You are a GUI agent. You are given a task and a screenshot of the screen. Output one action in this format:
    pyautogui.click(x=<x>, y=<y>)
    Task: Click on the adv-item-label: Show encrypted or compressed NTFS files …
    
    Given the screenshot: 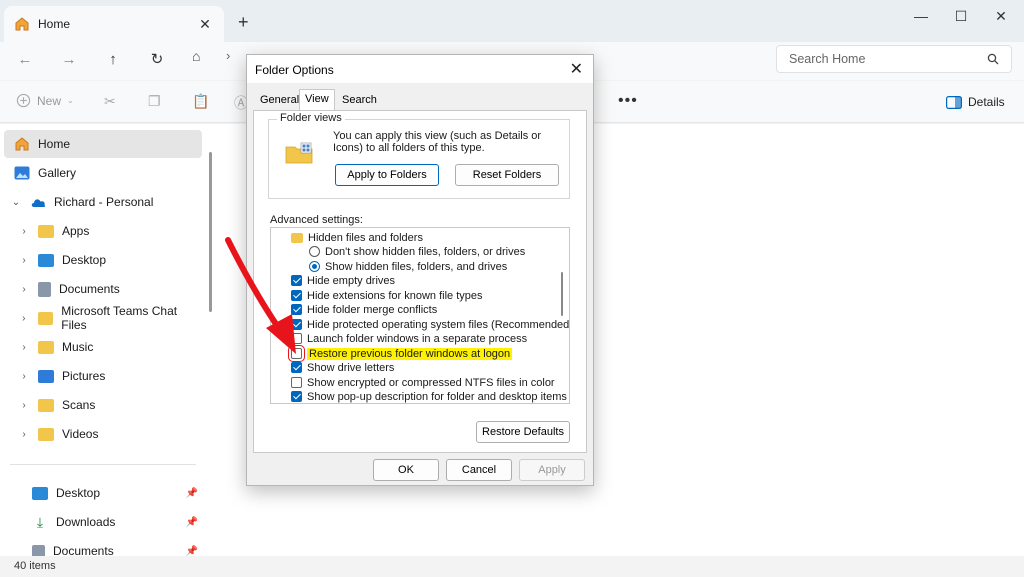 What is the action you would take?
    pyautogui.click(x=431, y=382)
    